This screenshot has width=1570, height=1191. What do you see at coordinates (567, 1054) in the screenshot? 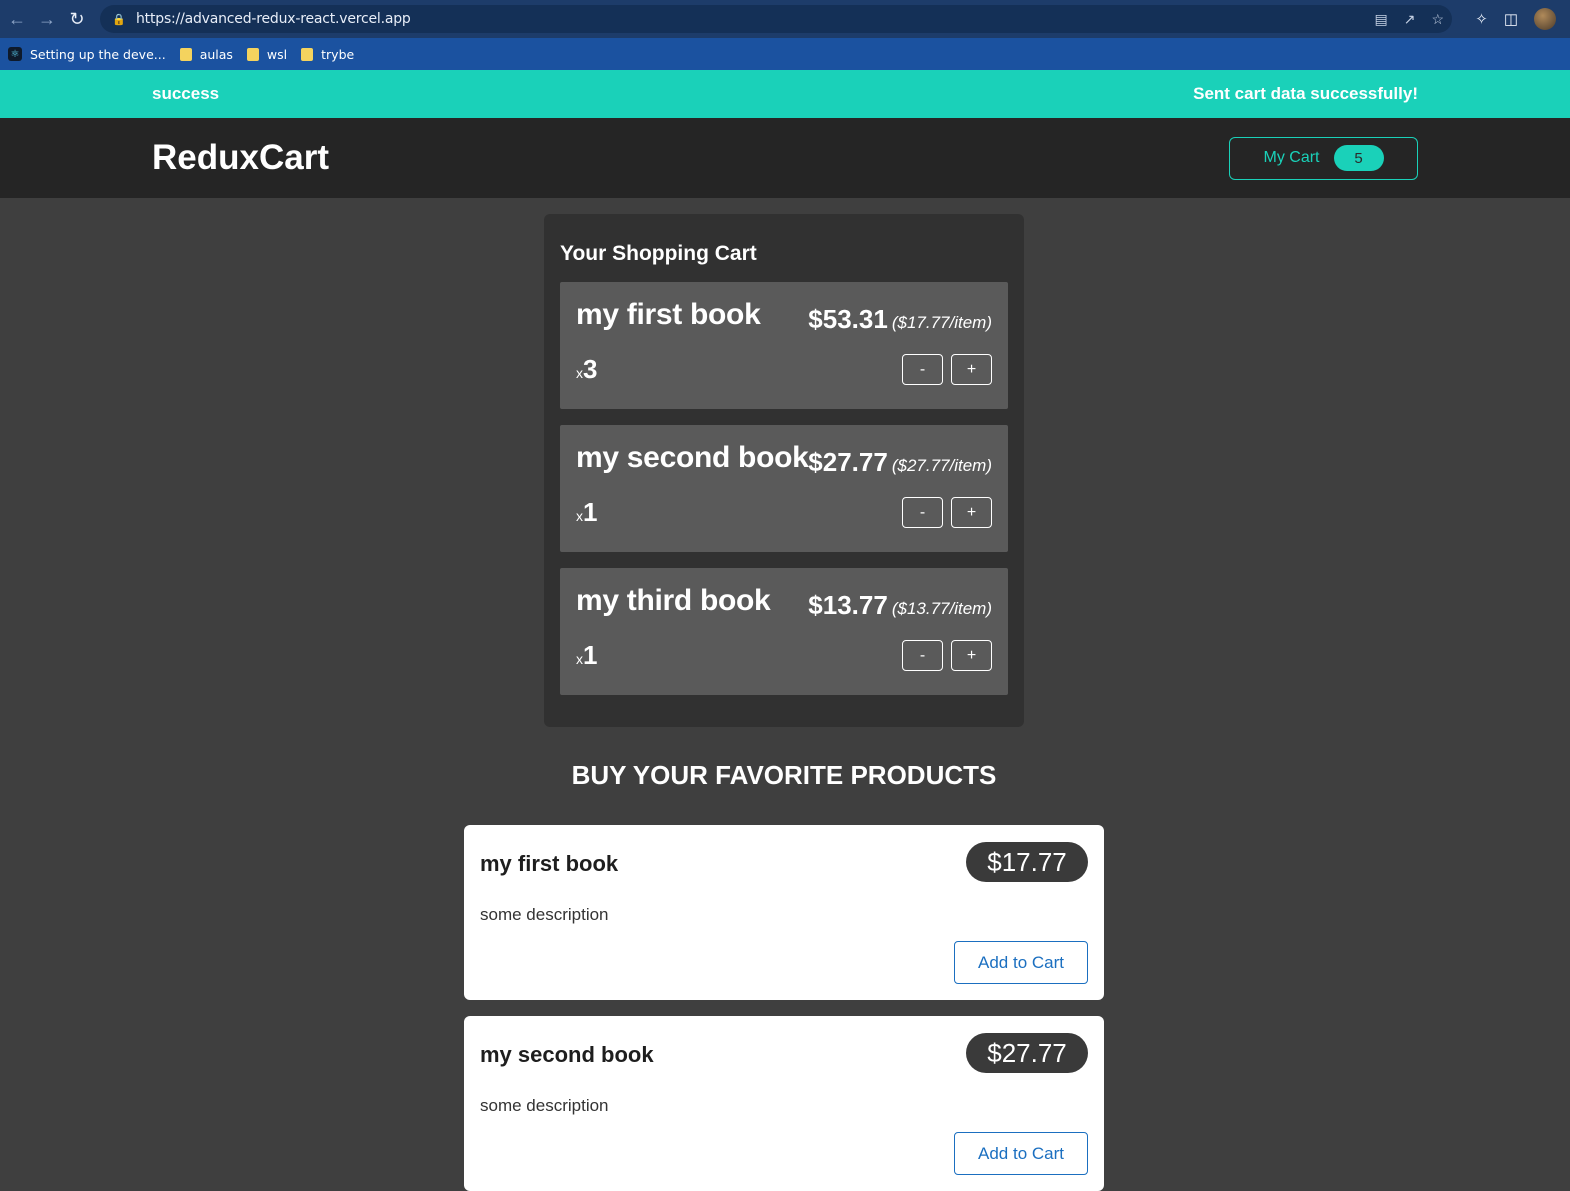
I see `product-title: my second book` at bounding box center [567, 1054].